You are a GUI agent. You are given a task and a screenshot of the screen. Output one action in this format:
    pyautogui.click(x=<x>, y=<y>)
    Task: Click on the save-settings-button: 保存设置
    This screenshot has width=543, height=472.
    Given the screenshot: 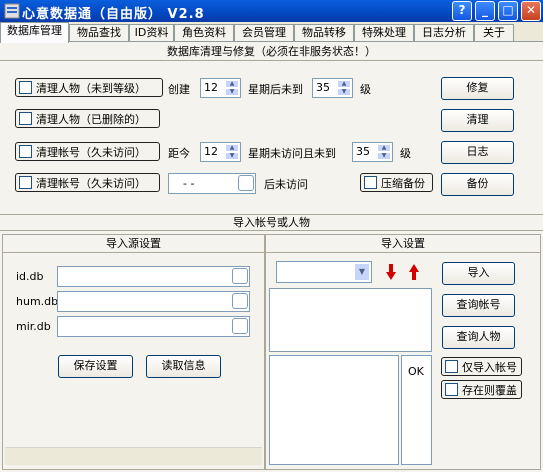 What is the action you would take?
    pyautogui.click(x=95, y=366)
    